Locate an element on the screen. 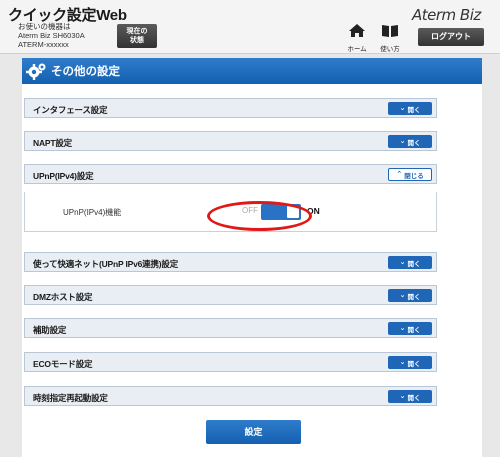 The image size is (500, 457). page-title: その他の設定 is located at coordinates (85, 72).